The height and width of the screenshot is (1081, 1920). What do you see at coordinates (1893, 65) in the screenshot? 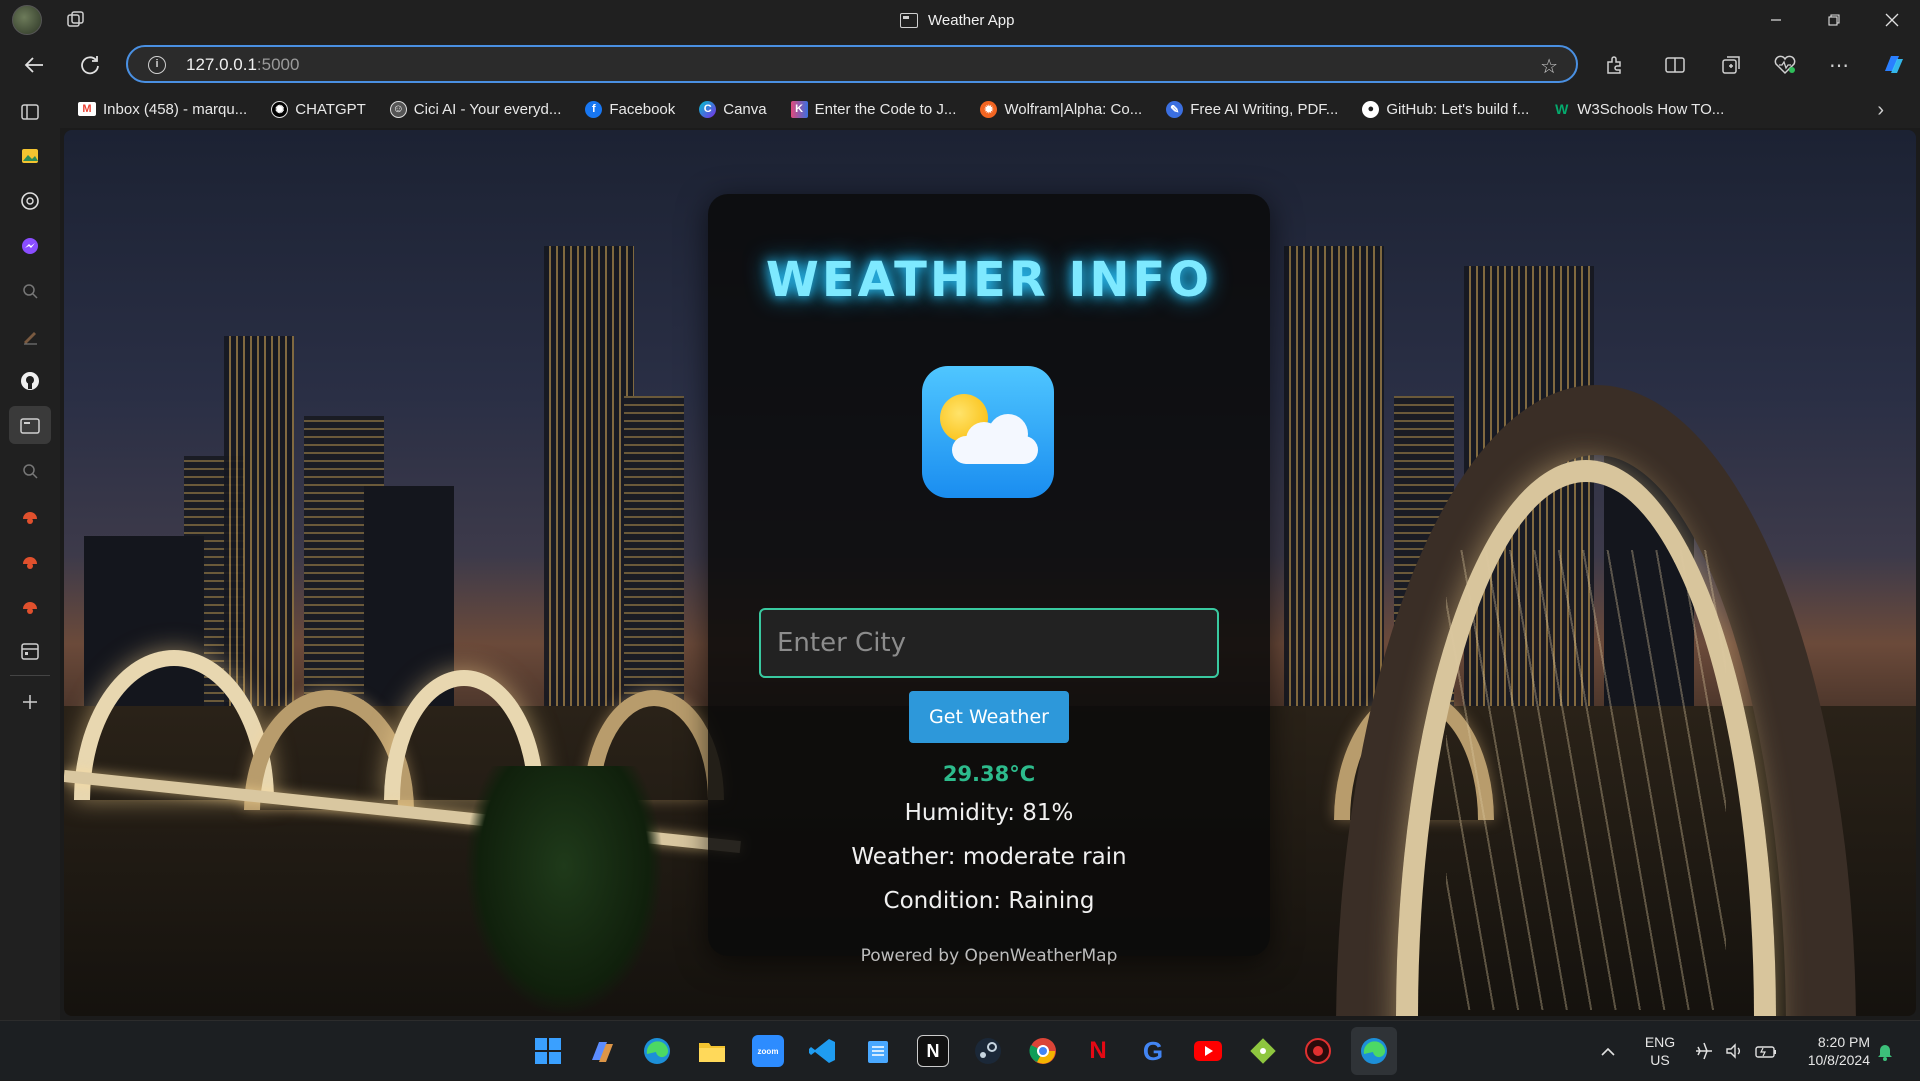
I see `copilot-sidebar-icon` at bounding box center [1893, 65].